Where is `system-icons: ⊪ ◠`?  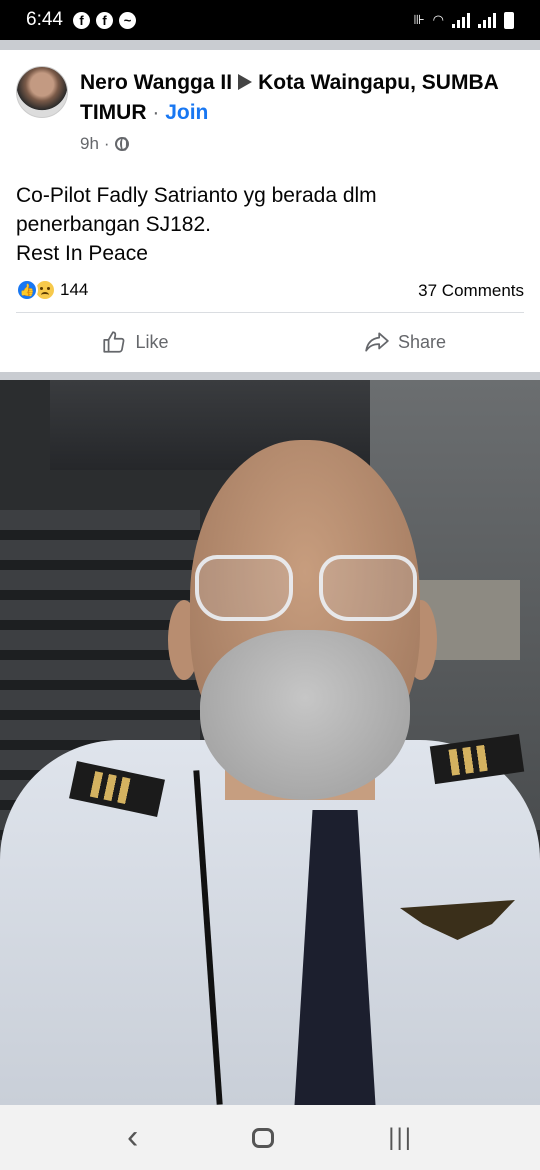
system-icons: ⊪ ◠ is located at coordinates (463, 20).